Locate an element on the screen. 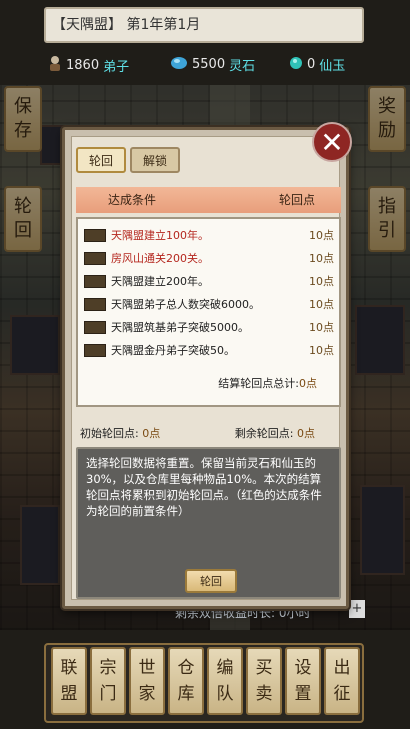  condition-row: 房风山通关200关。 10点 is located at coordinates (209, 258).